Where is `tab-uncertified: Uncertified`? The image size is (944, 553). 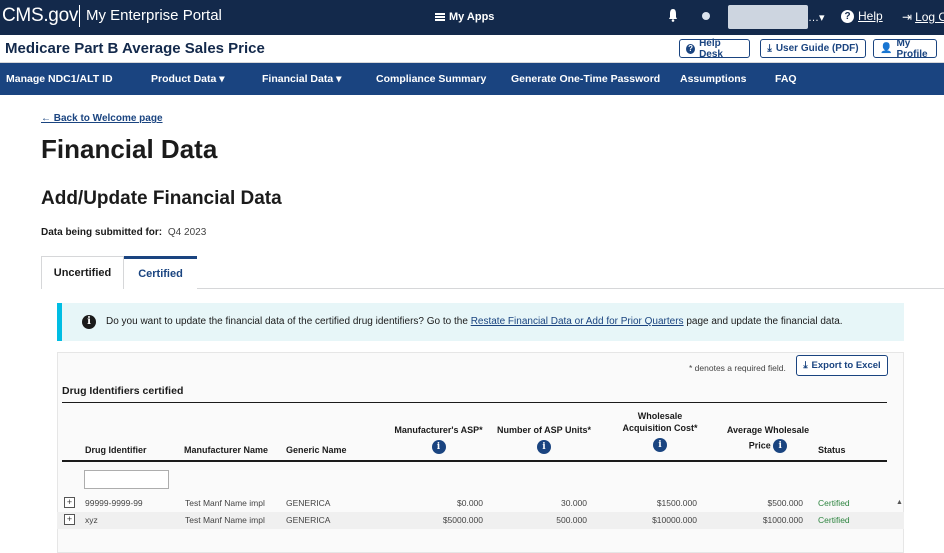 tab-uncertified: Uncertified is located at coordinates (82, 272).